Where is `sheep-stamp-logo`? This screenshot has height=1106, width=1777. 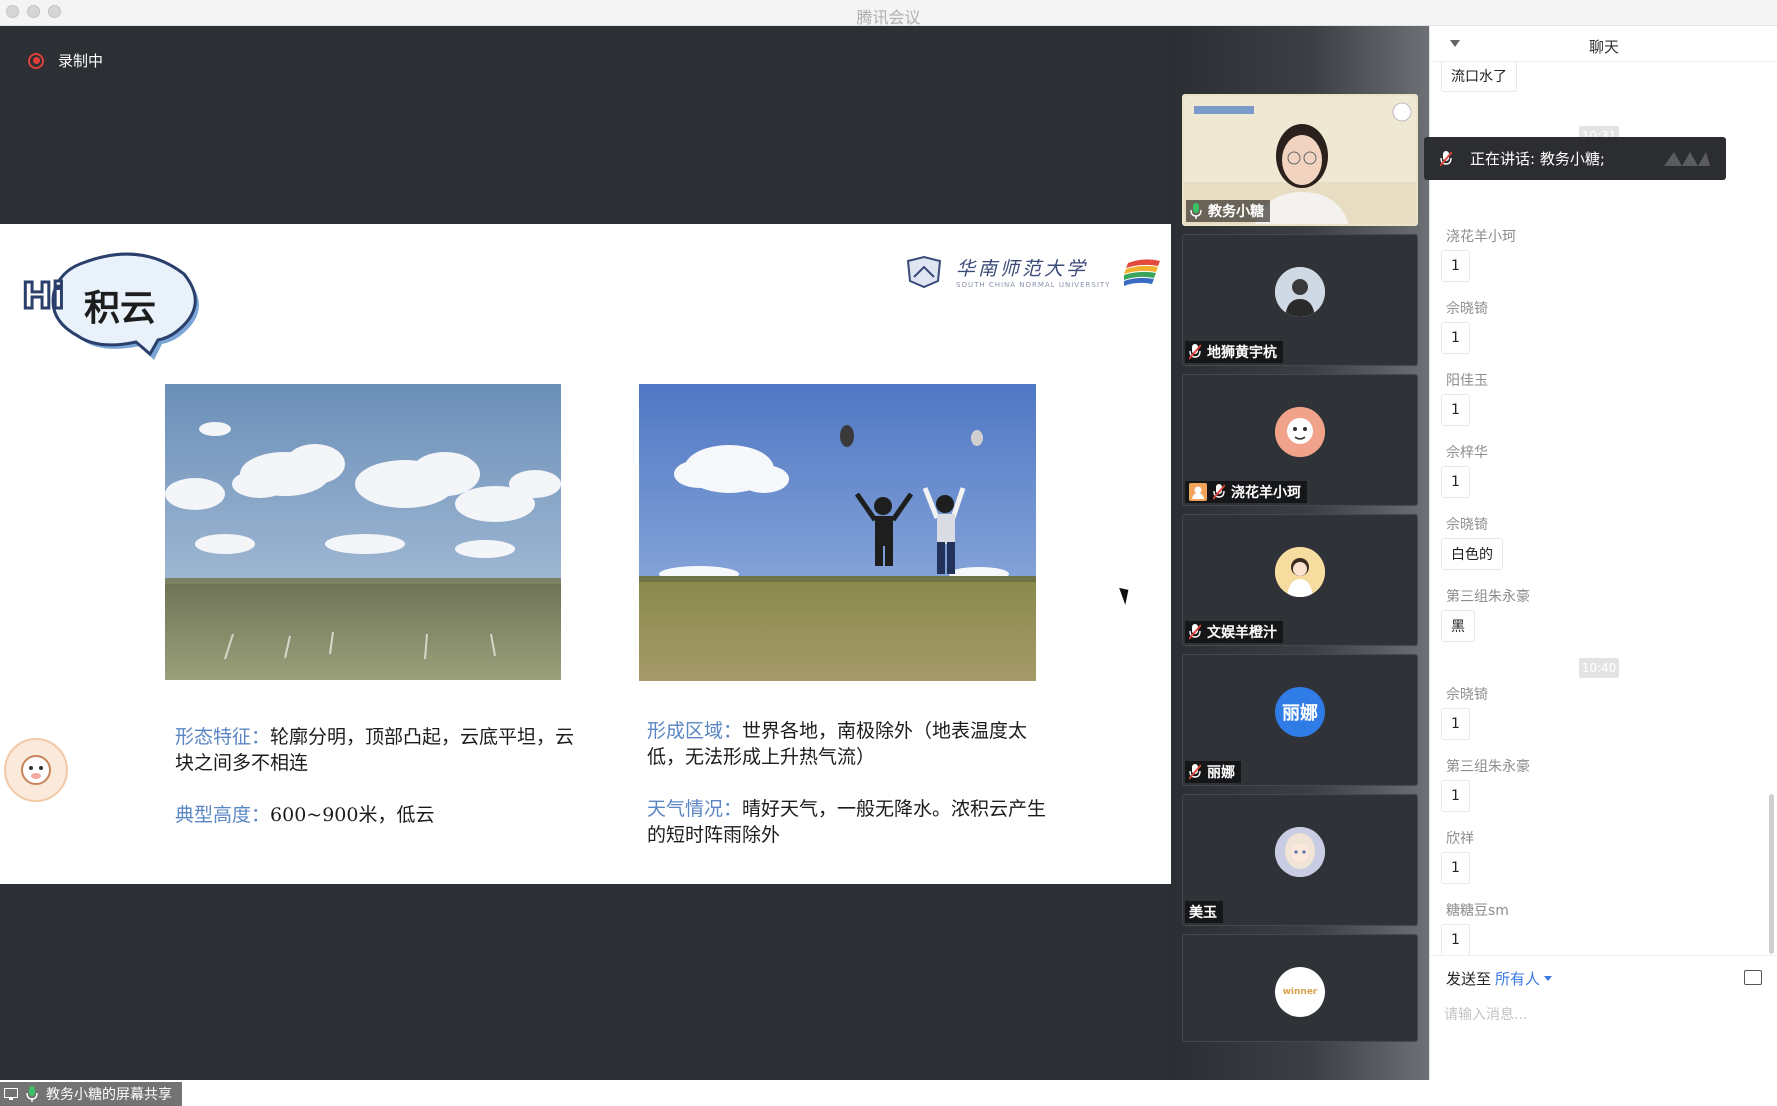 sheep-stamp-logo is located at coordinates (36, 770).